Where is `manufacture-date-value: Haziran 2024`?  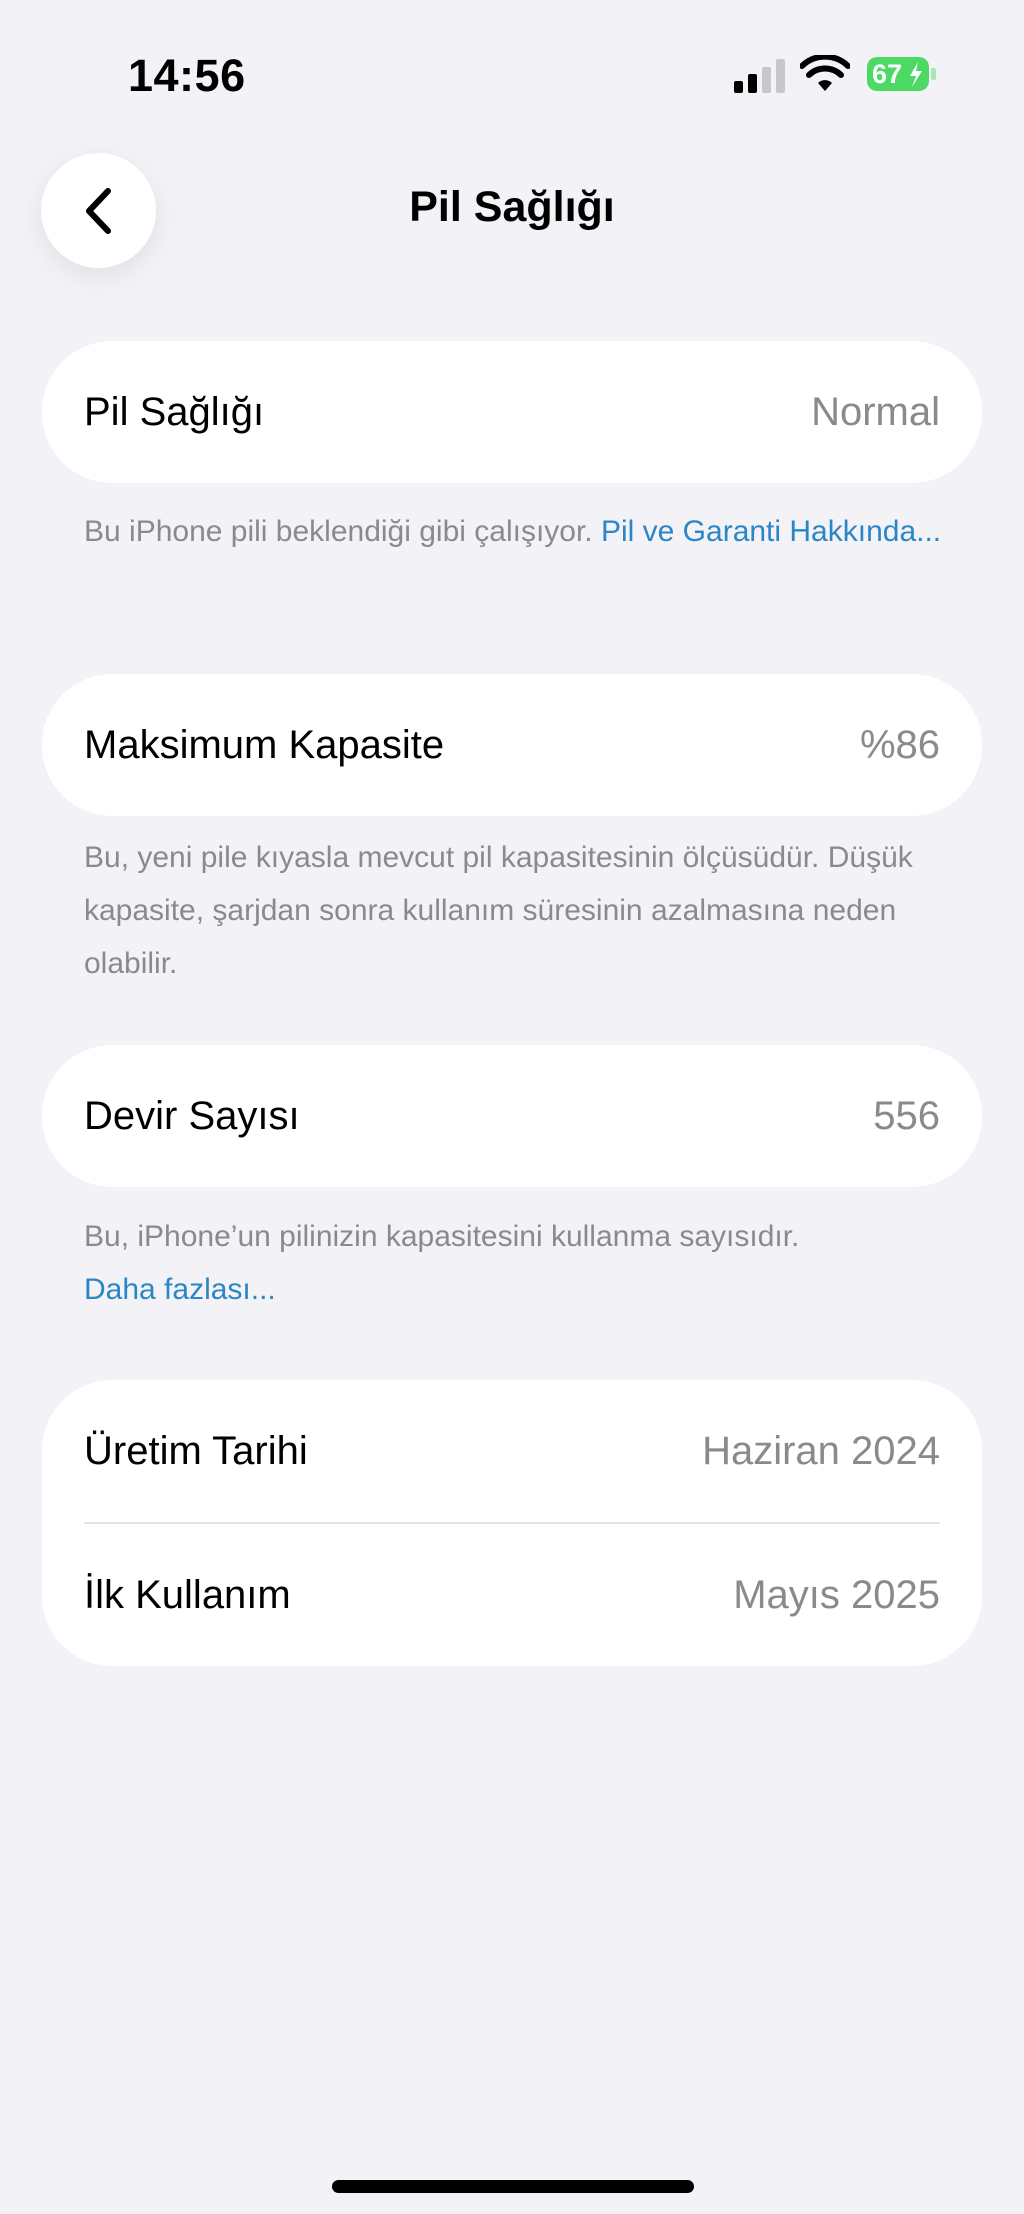
manufacture-date-value: Haziran 2024 is located at coordinates (821, 1450).